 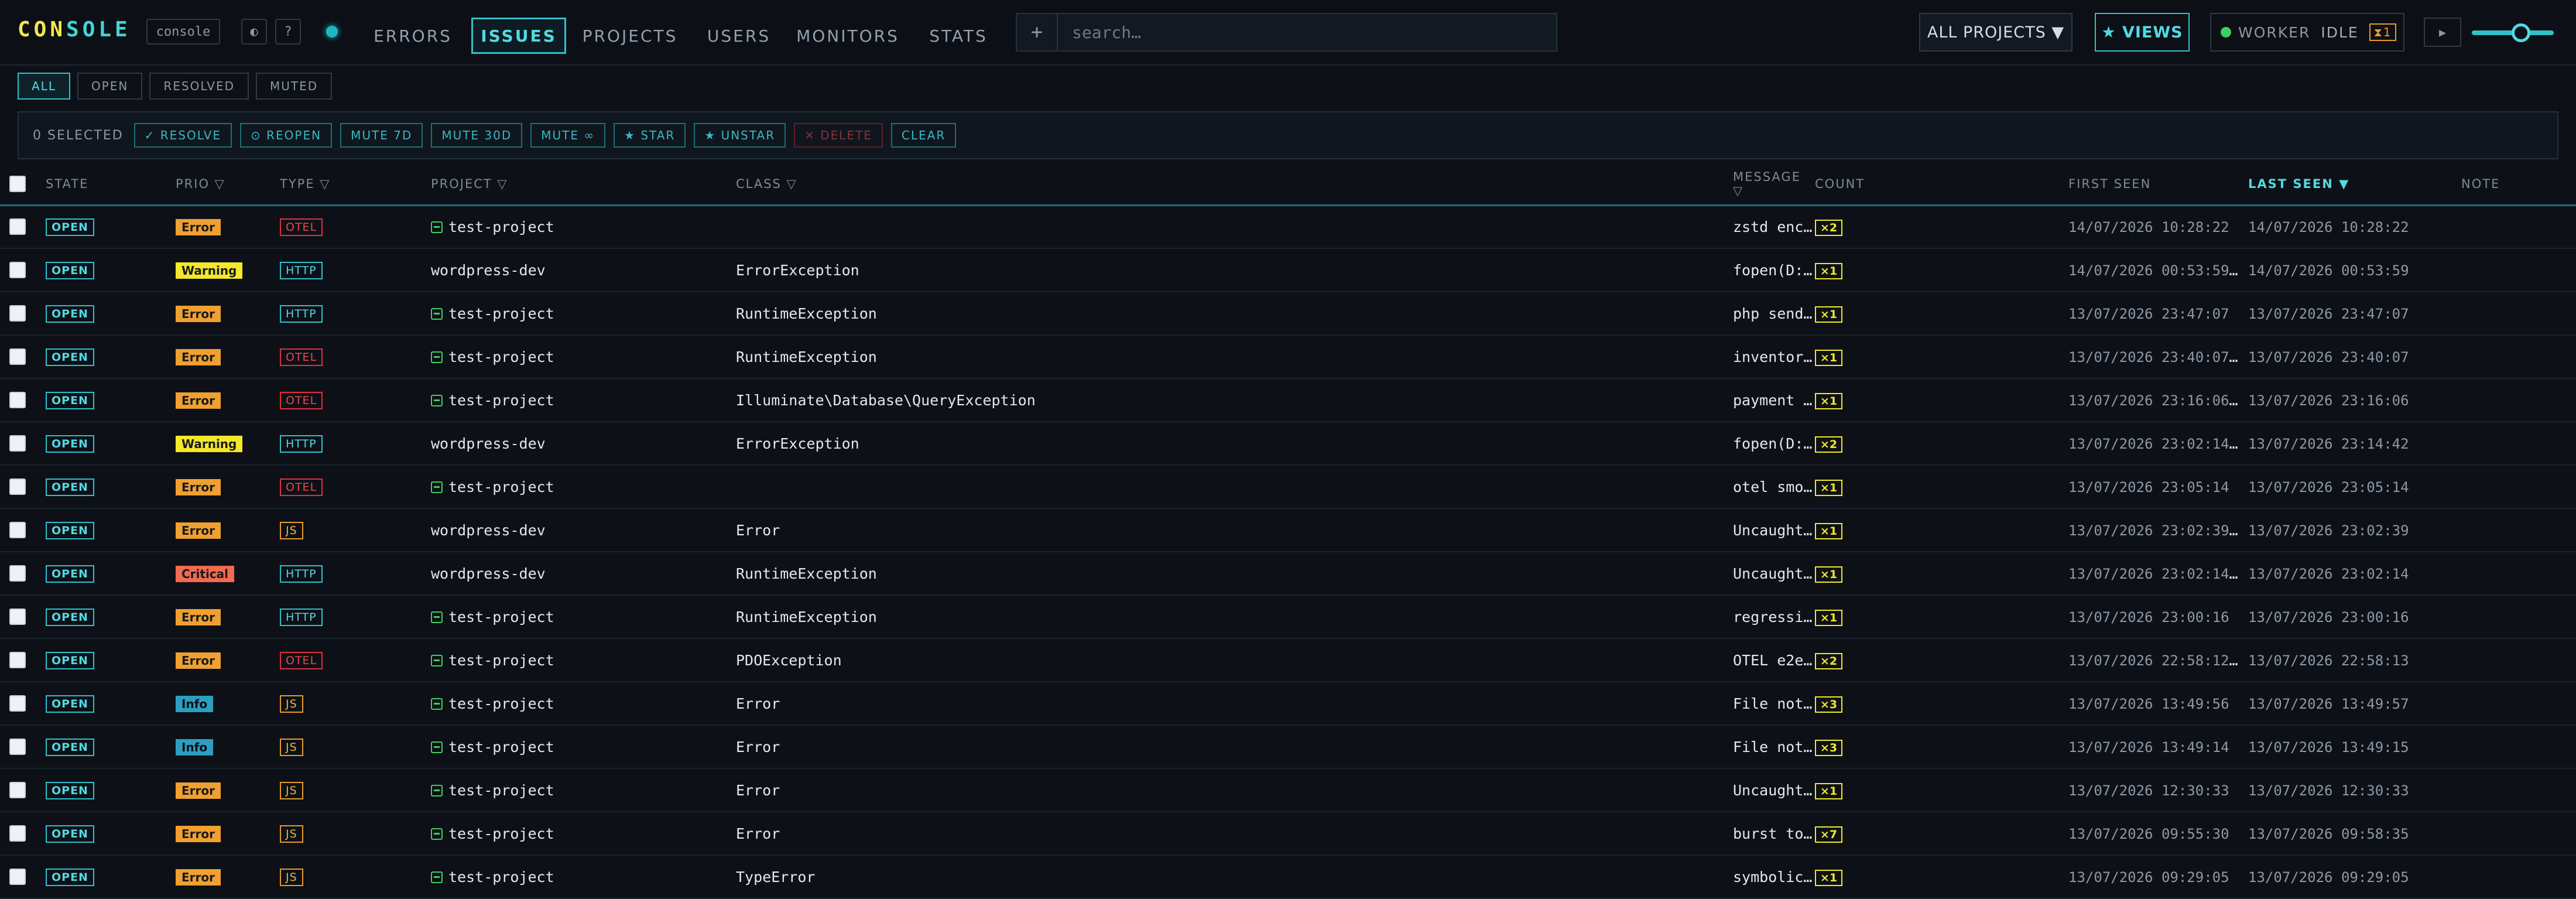 What do you see at coordinates (583, 185) in the screenshot?
I see `col-project: PROJECT ▽` at bounding box center [583, 185].